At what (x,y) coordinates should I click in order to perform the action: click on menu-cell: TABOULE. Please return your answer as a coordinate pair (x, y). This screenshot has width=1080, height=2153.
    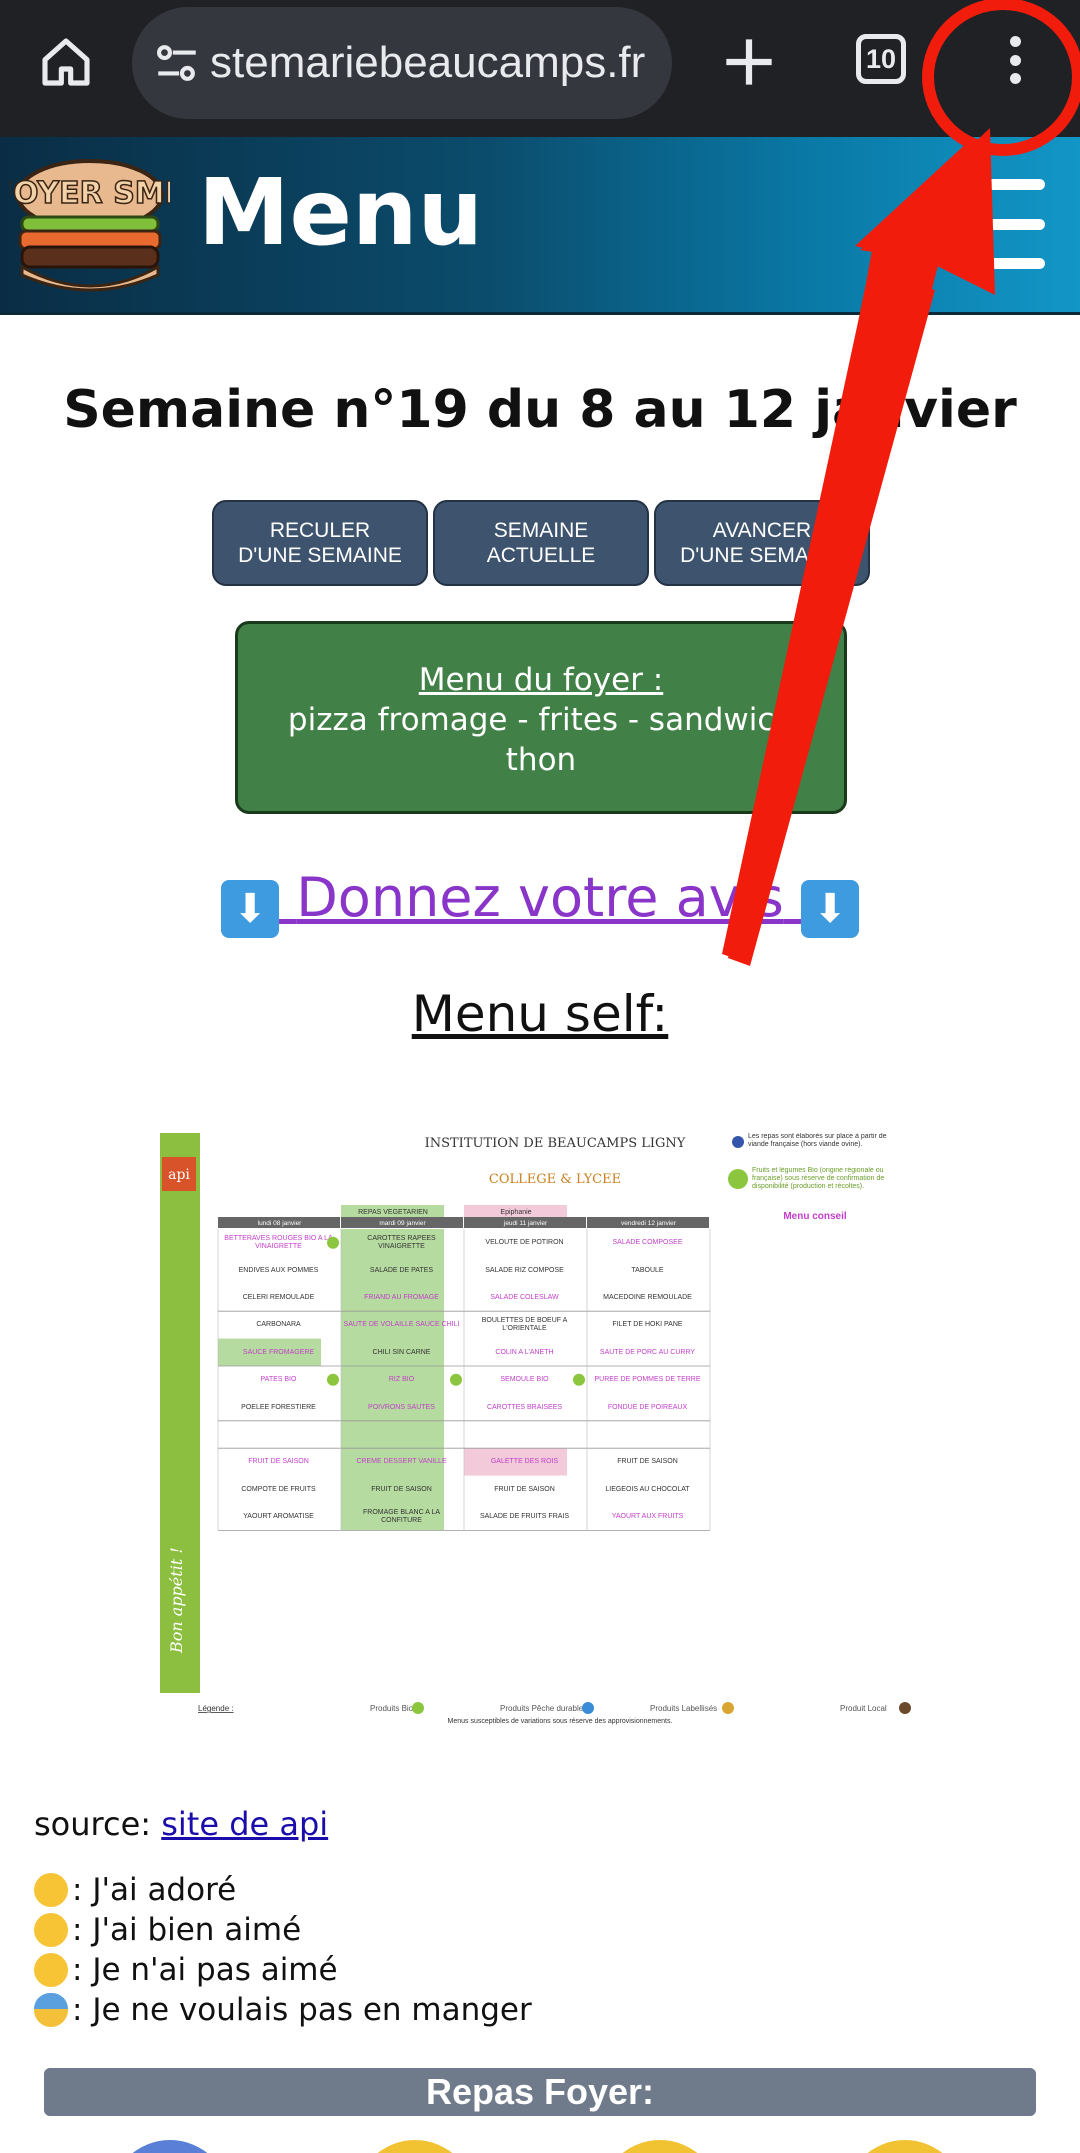
    Looking at the image, I should click on (647, 1270).